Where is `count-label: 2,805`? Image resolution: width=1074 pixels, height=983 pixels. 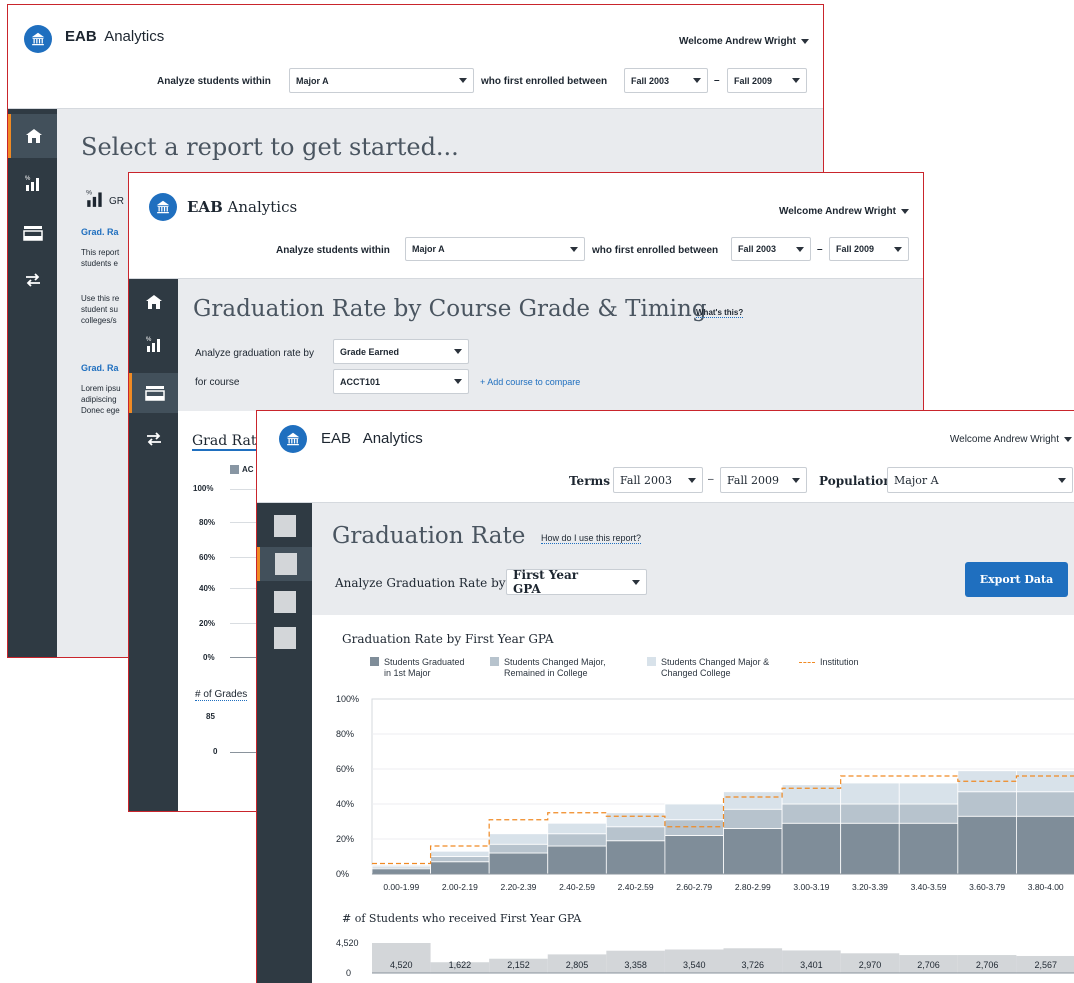
count-label: 2,805 is located at coordinates (577, 965).